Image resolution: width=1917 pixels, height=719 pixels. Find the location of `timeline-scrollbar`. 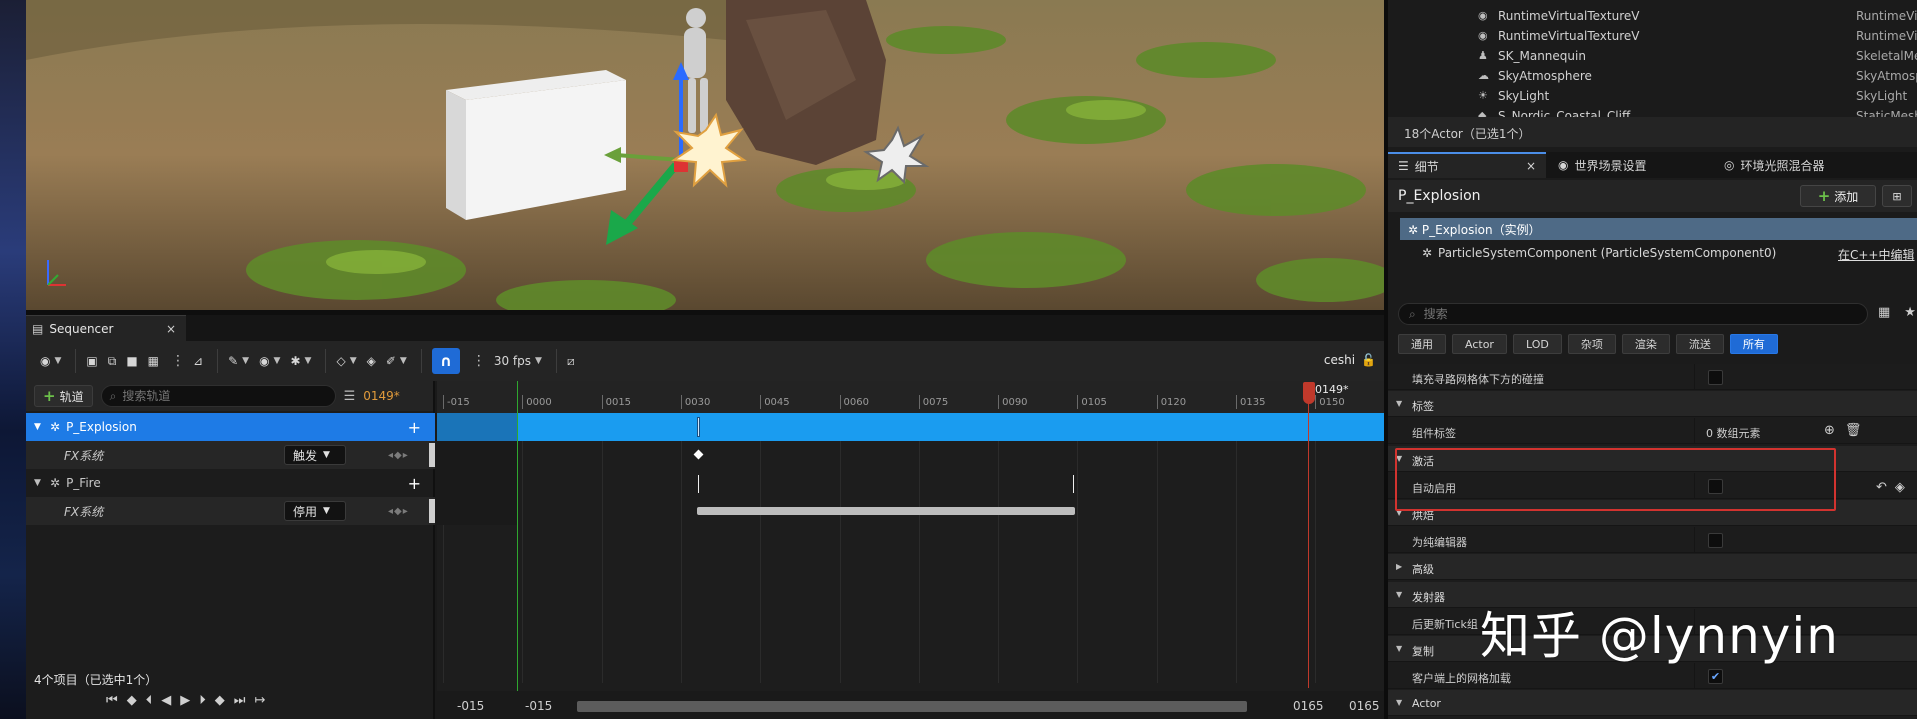

timeline-scrollbar is located at coordinates (912, 706).